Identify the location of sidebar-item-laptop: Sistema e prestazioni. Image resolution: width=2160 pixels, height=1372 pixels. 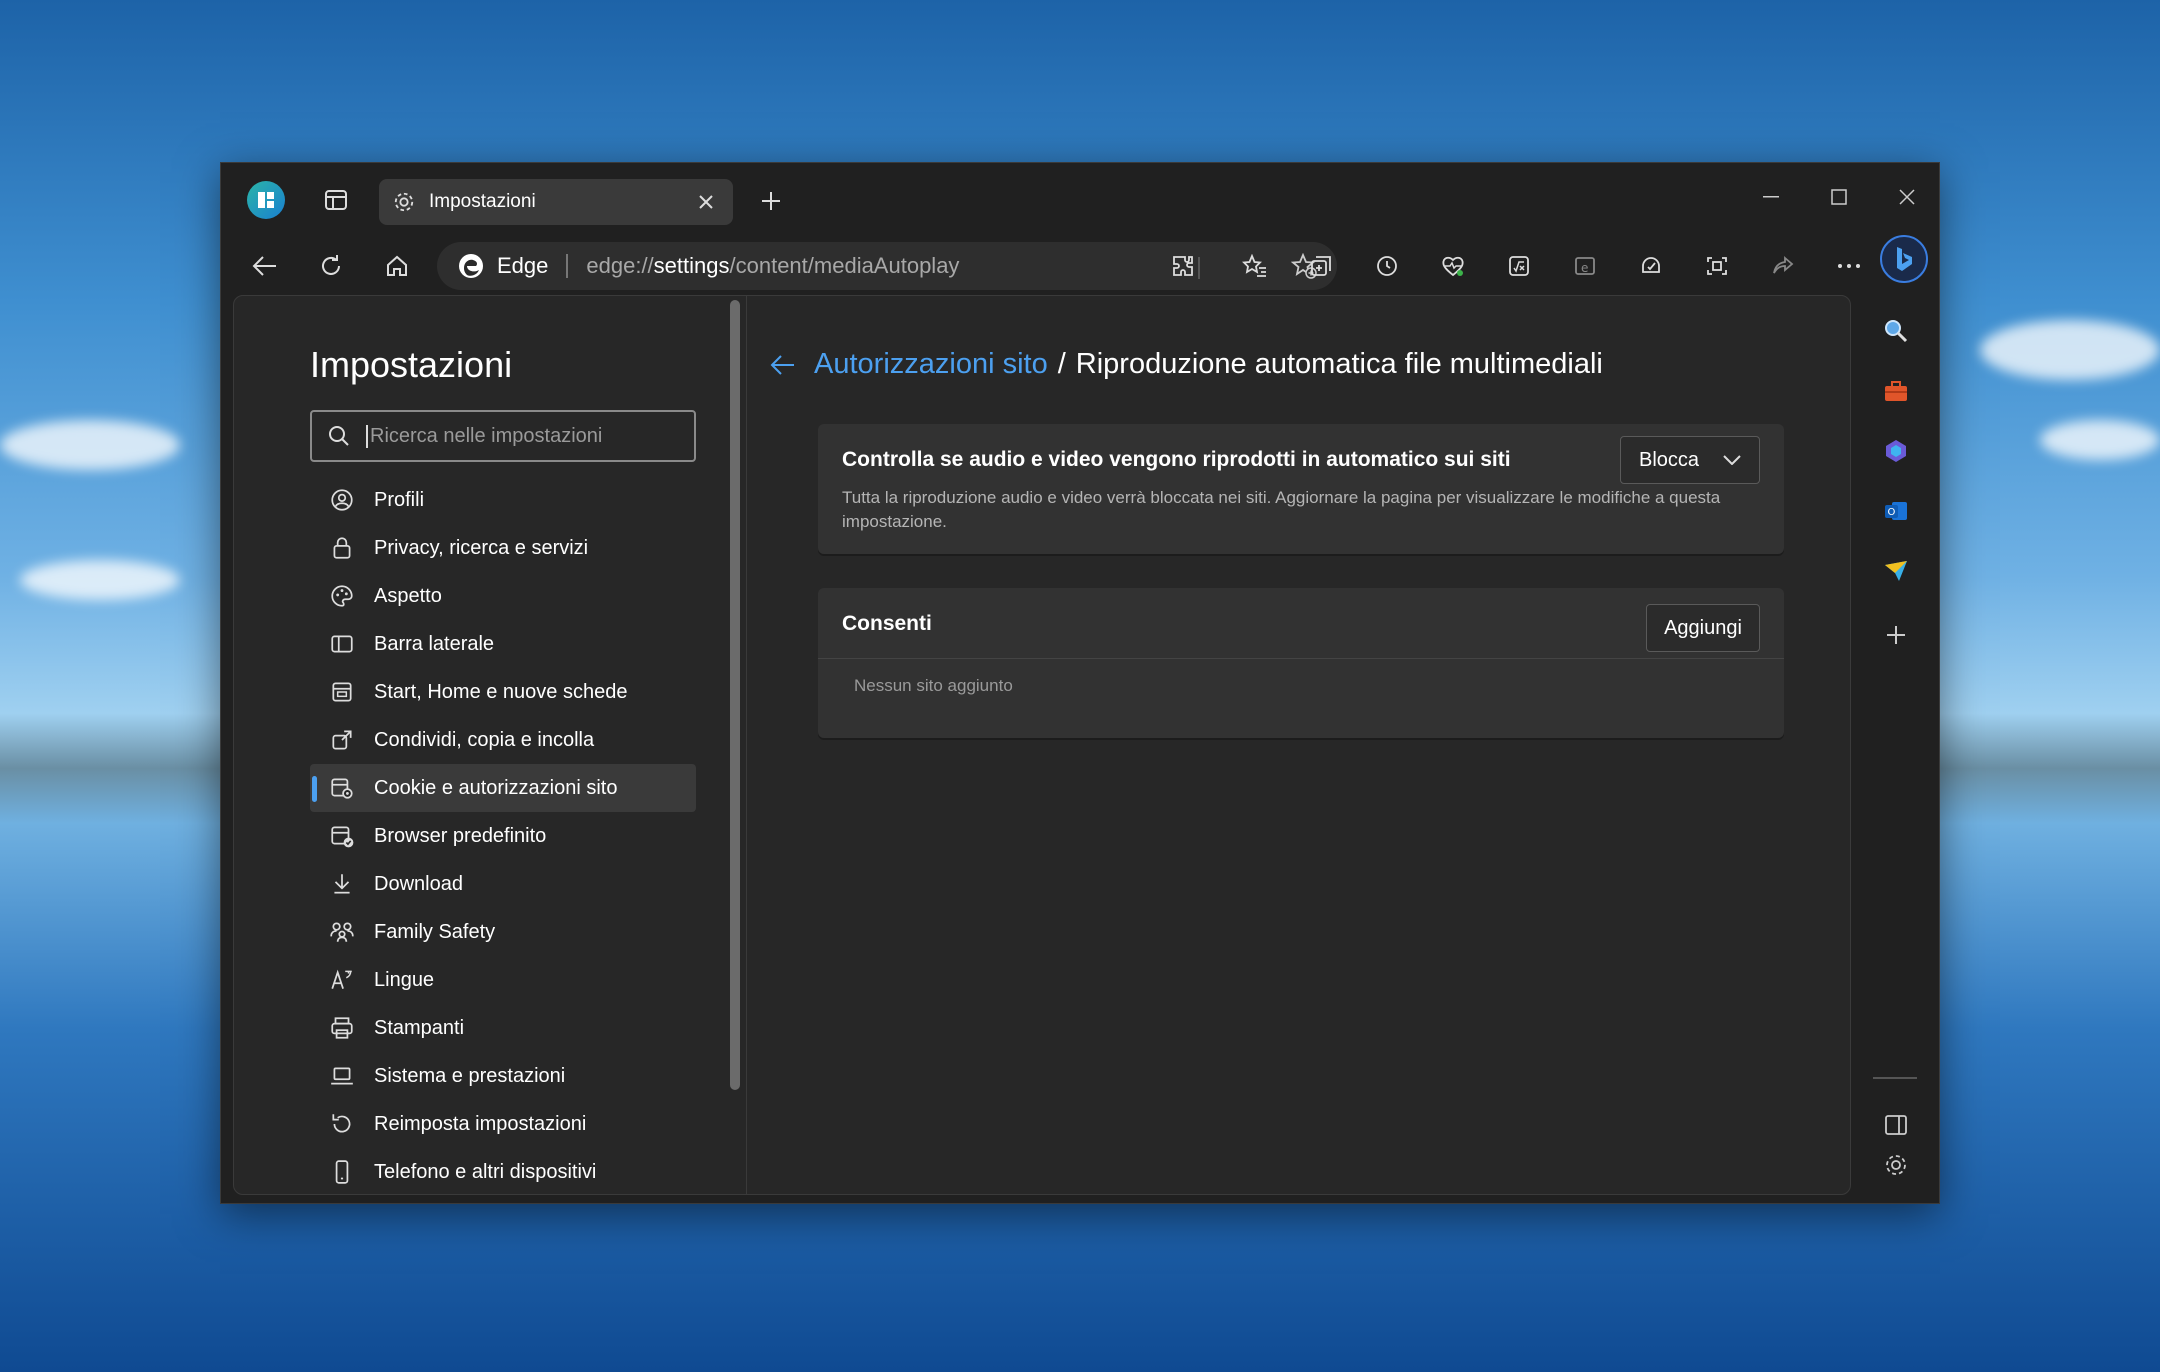
(503, 1076).